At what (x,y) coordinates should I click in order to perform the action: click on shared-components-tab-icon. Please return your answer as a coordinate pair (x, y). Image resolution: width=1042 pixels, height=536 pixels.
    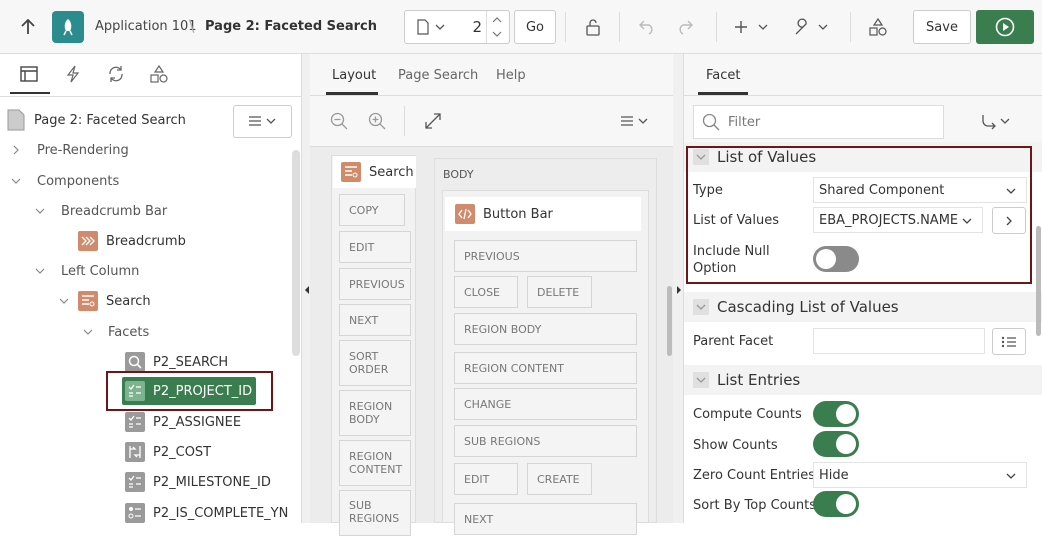
    Looking at the image, I should click on (159, 74).